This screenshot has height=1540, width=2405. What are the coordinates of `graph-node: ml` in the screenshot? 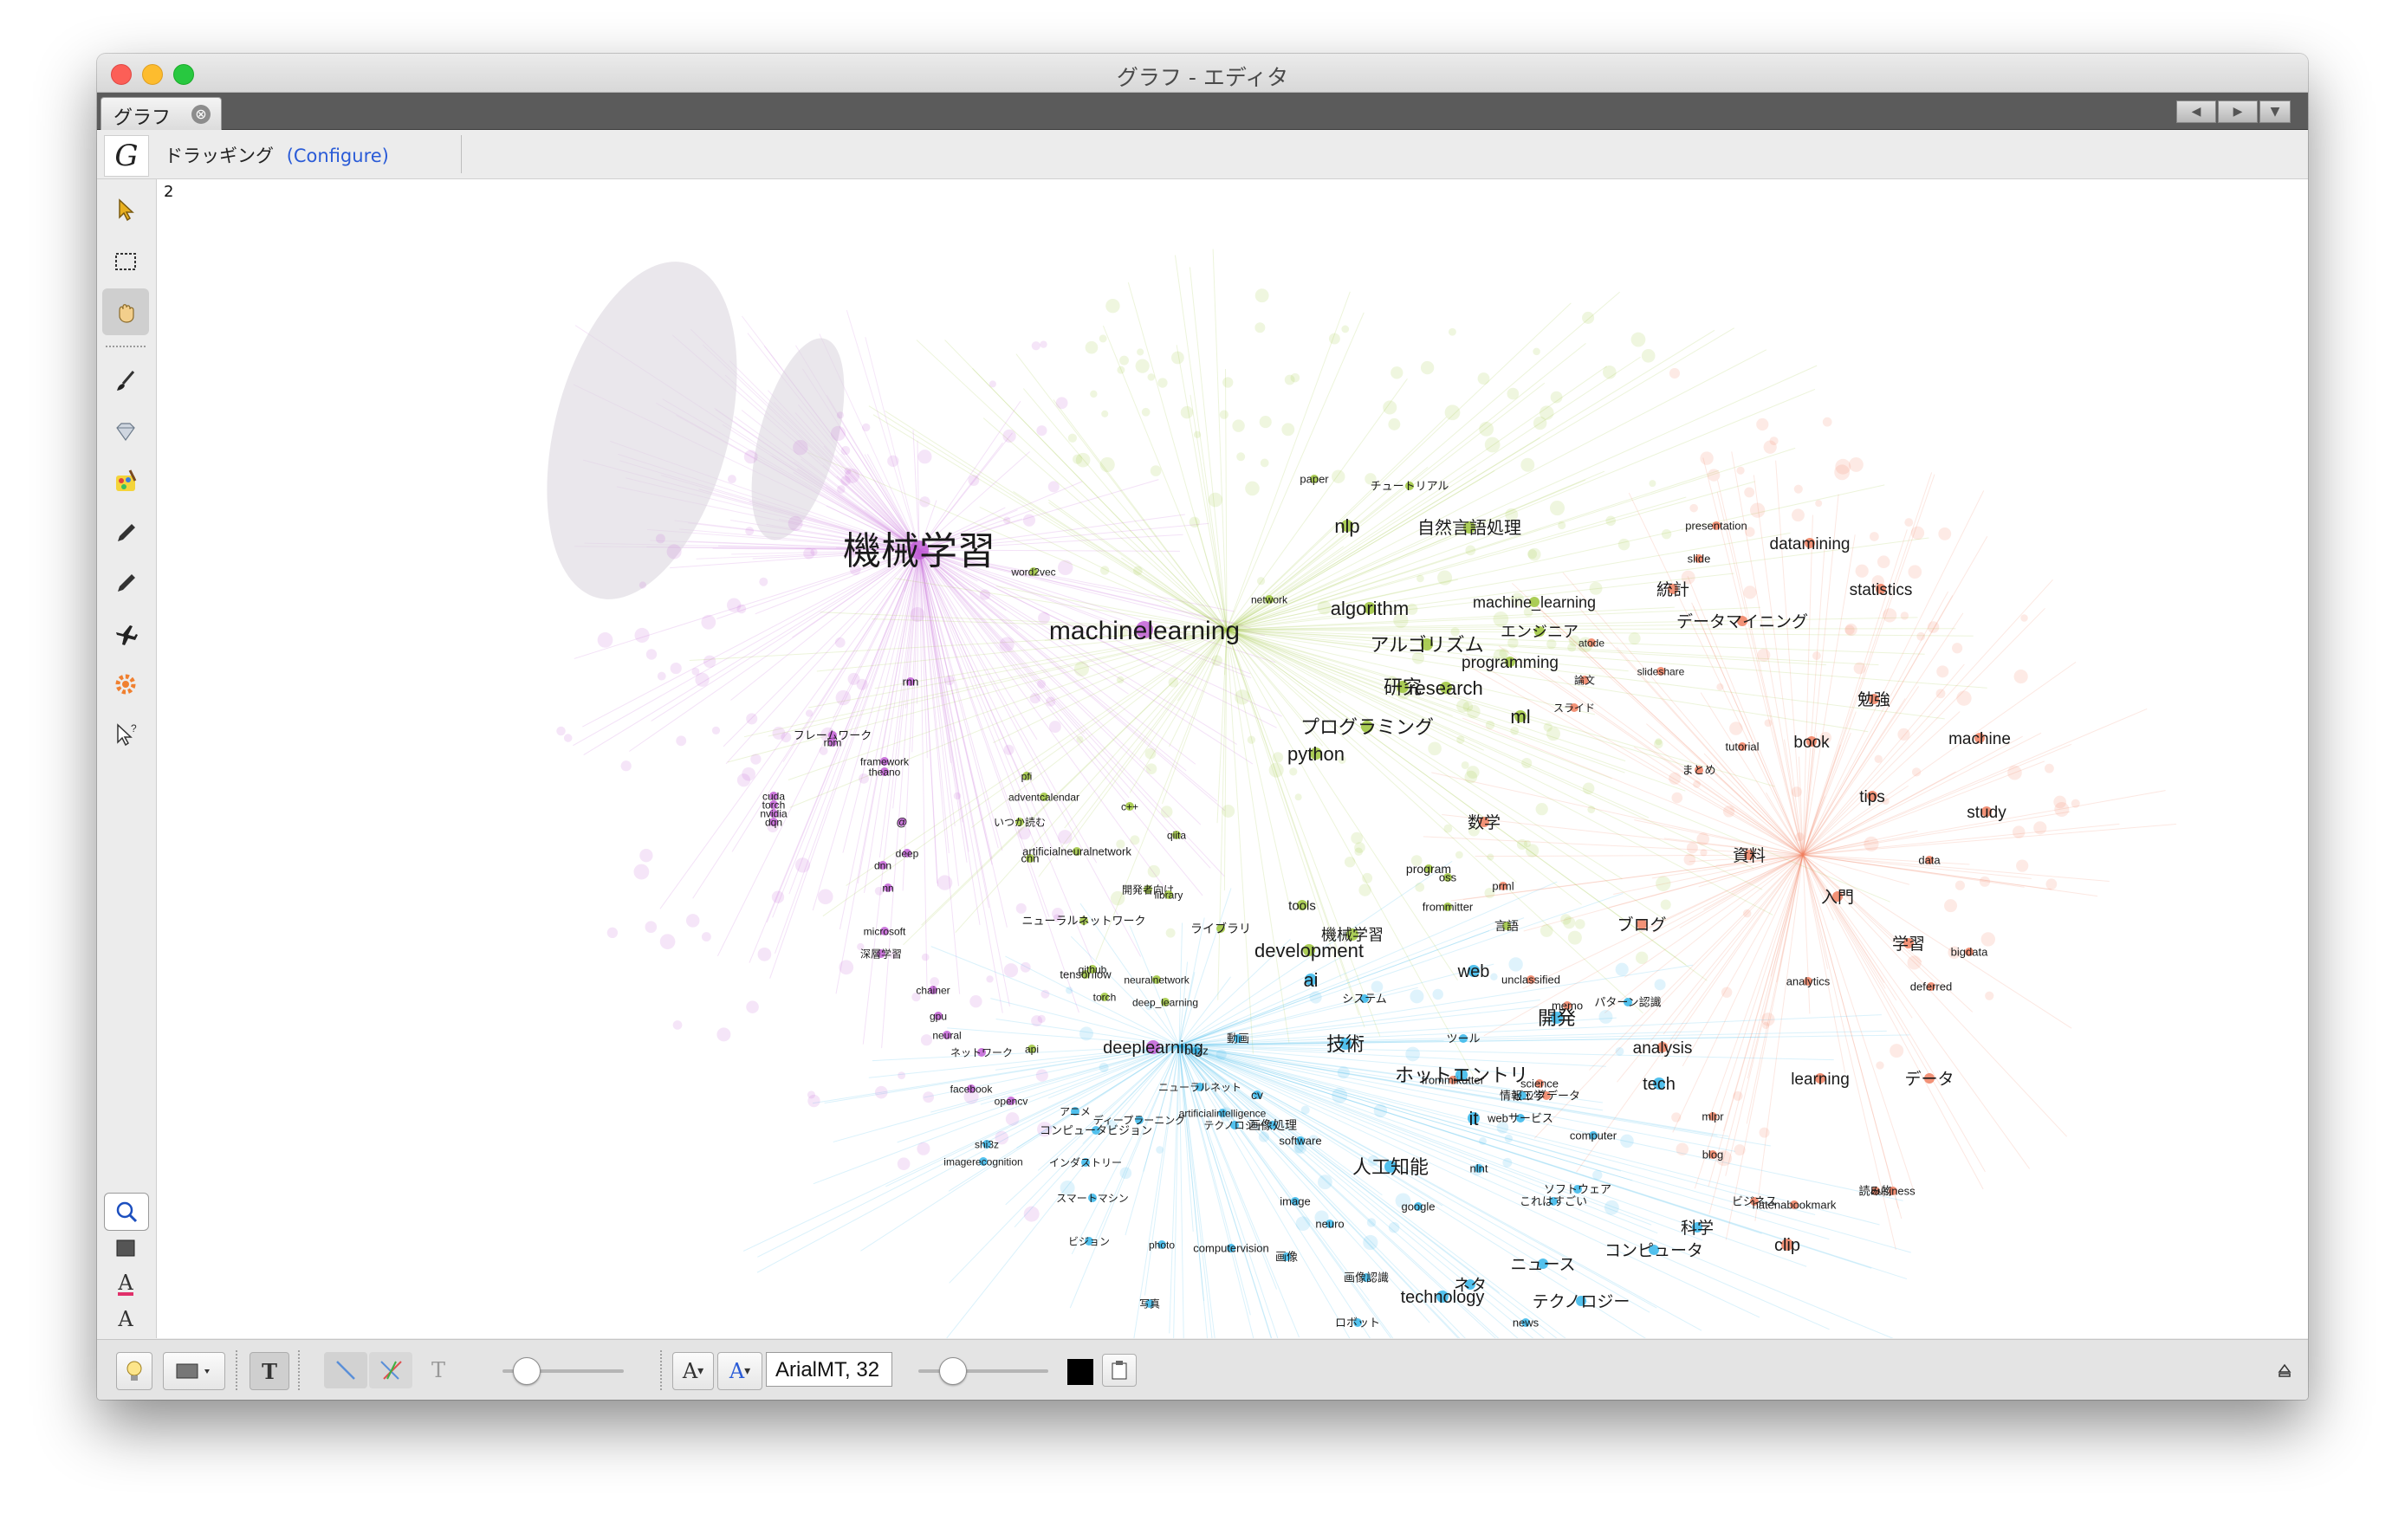 It's located at (1520, 717).